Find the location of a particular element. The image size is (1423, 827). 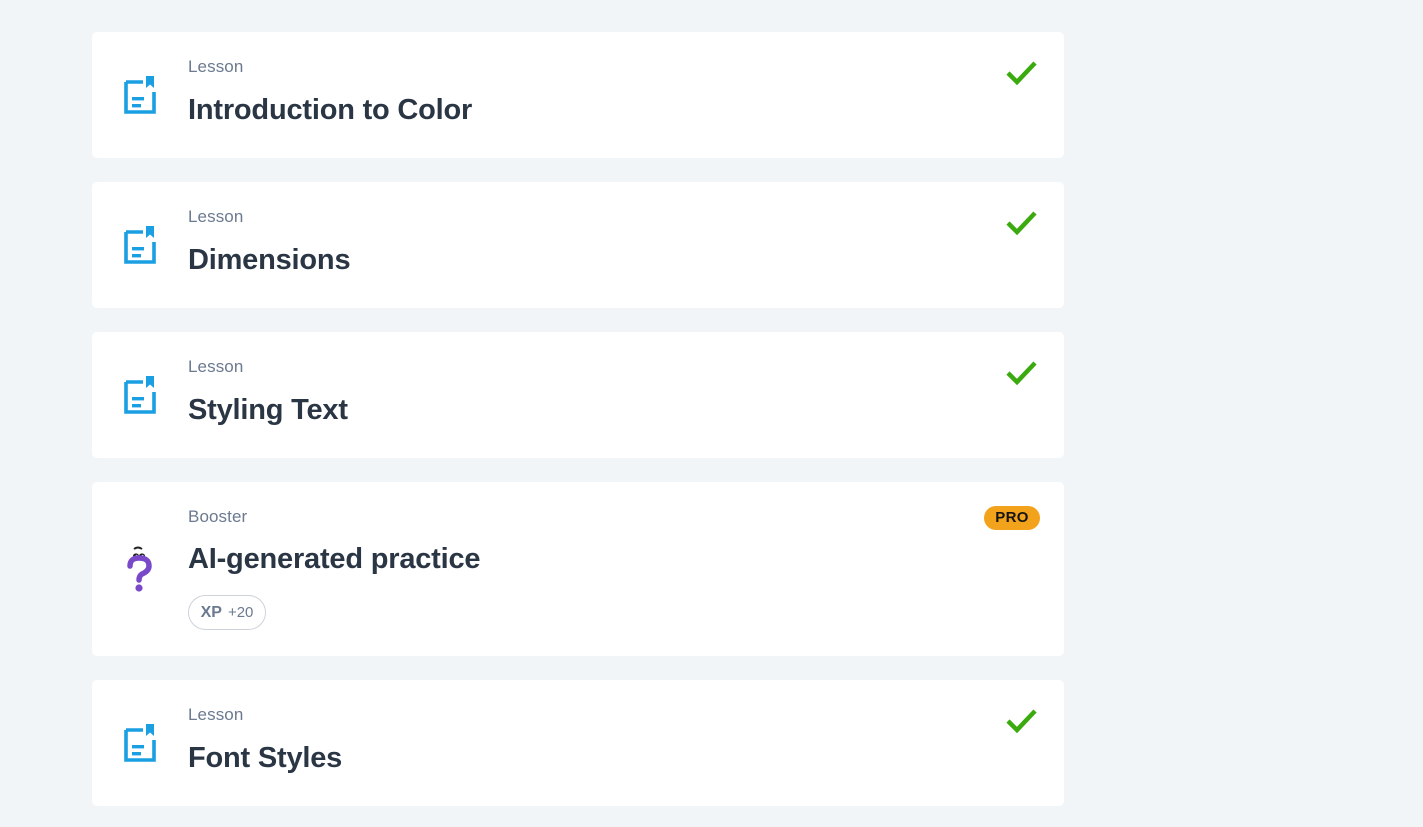

lesson-card: Lesson Styling Text is located at coordinates (578, 395).